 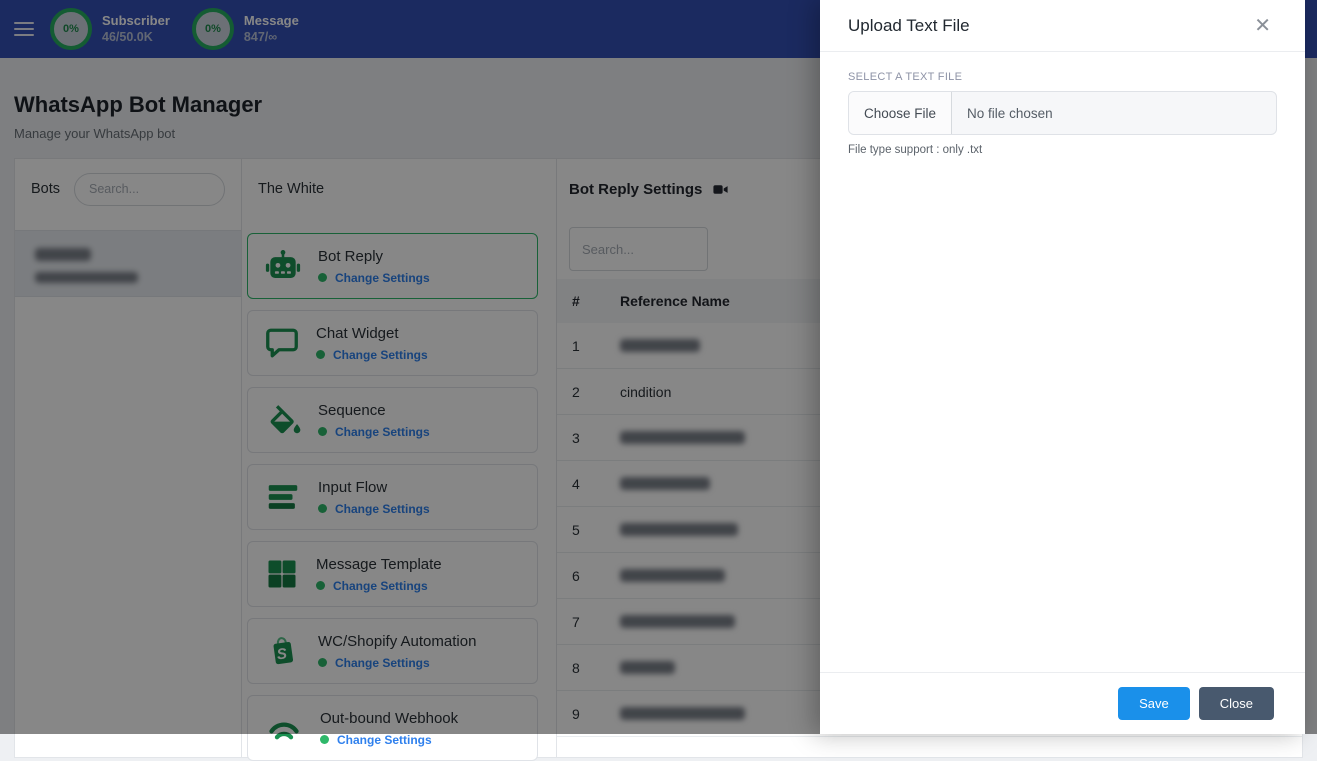 What do you see at coordinates (915, 150) in the screenshot?
I see `file-type-hint: File type support : only .txt` at bounding box center [915, 150].